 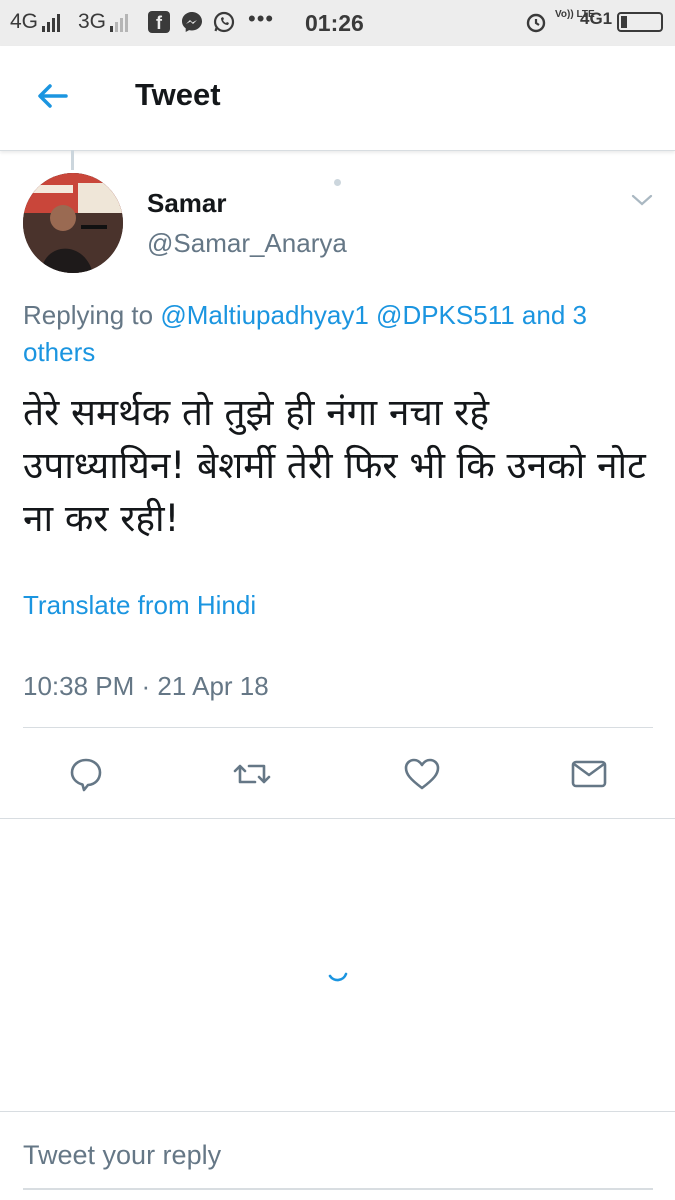 What do you see at coordinates (261, 18) in the screenshot?
I see `more-dots-icon: •••` at bounding box center [261, 18].